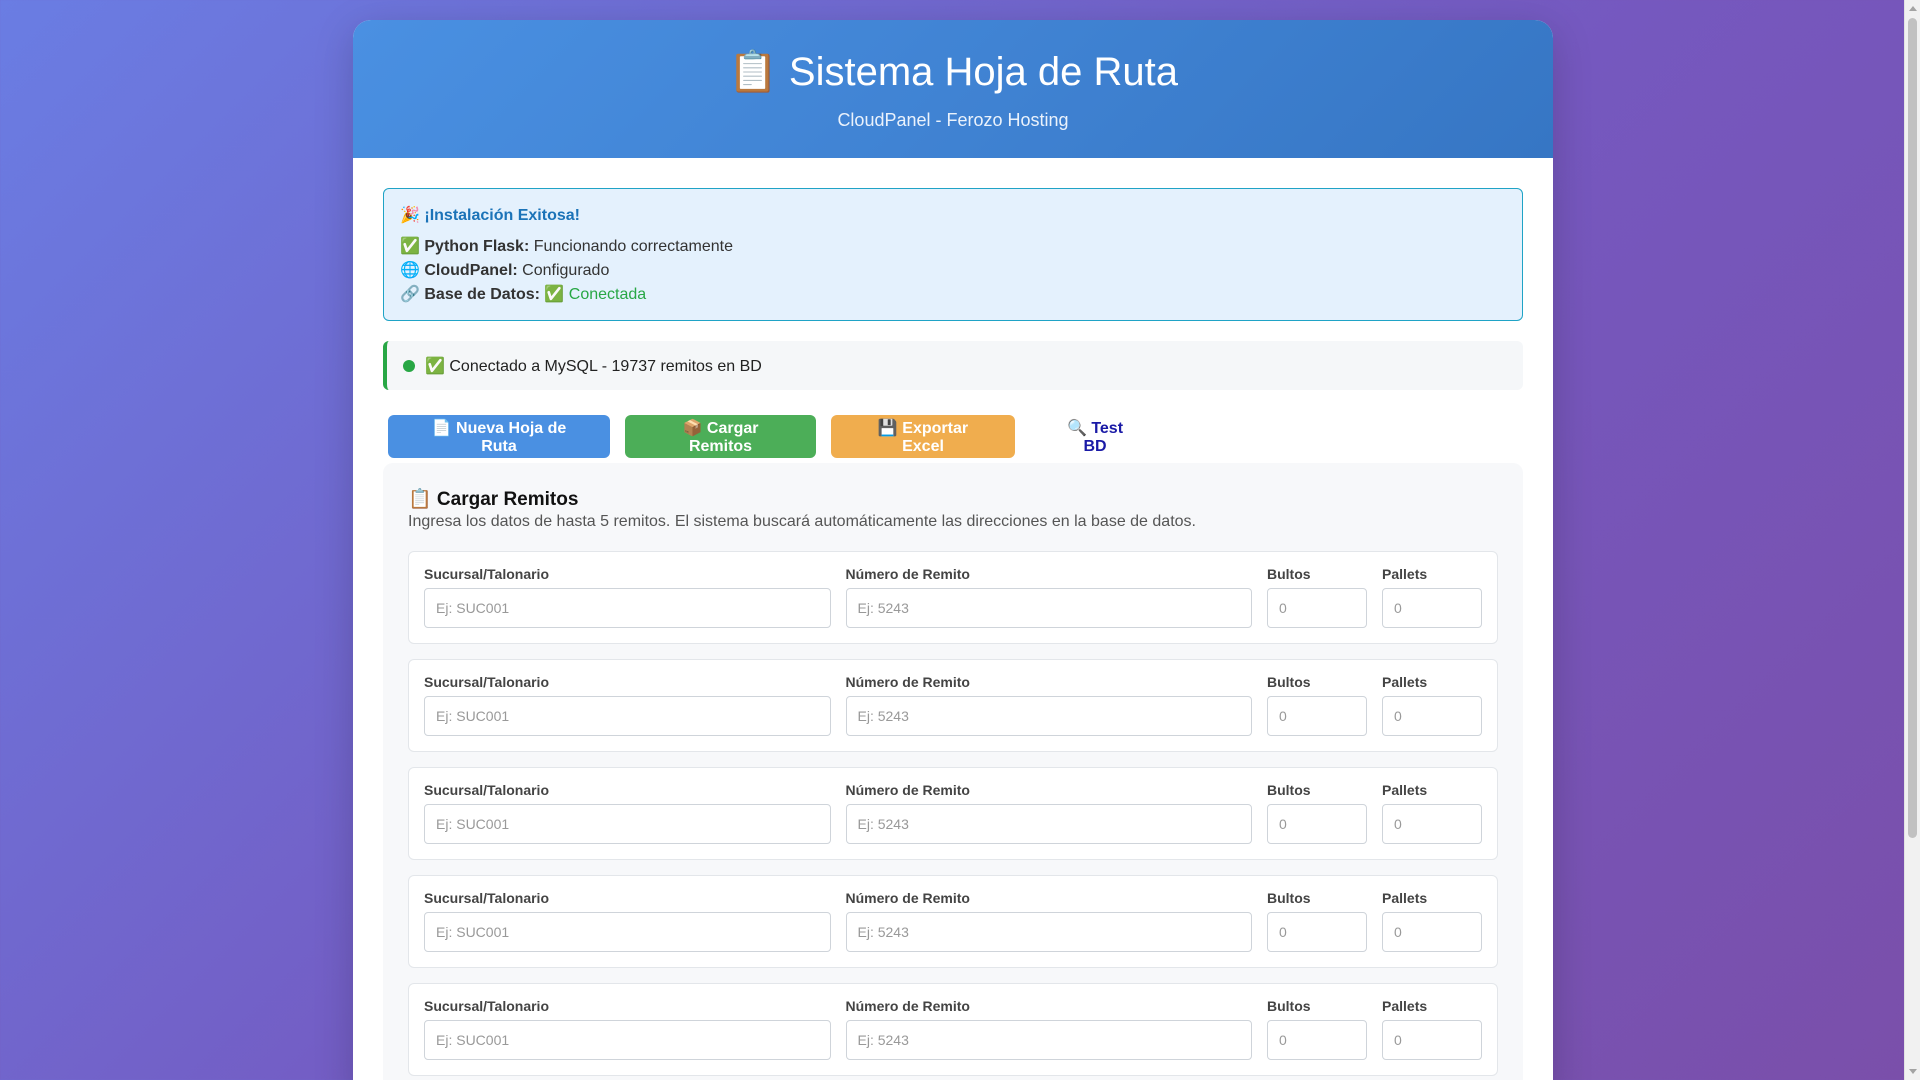 This screenshot has width=1920, height=1080. What do you see at coordinates (953, 271) in the screenshot?
I see `status-line-cloudpanel: 🌐 CloudPanel: Configurado` at bounding box center [953, 271].